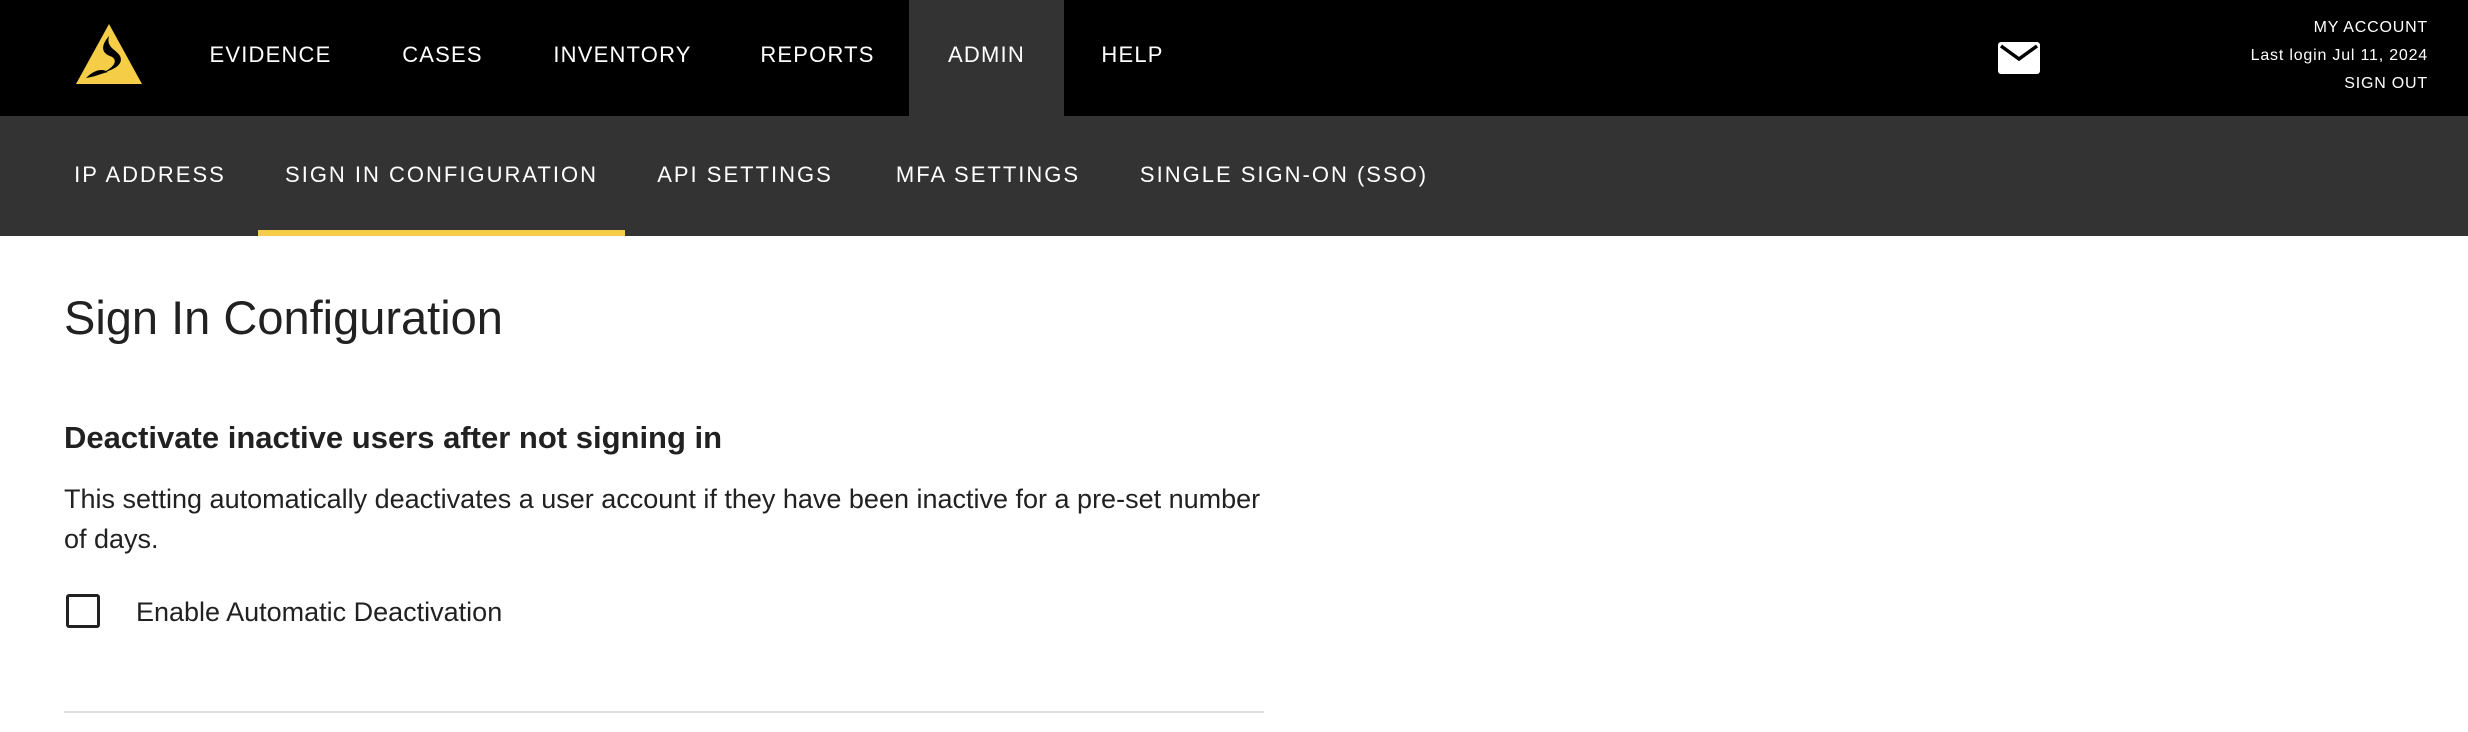 The height and width of the screenshot is (732, 2468). What do you see at coordinates (622, 58) in the screenshot?
I see `nav-item-inventory: INVENTORY` at bounding box center [622, 58].